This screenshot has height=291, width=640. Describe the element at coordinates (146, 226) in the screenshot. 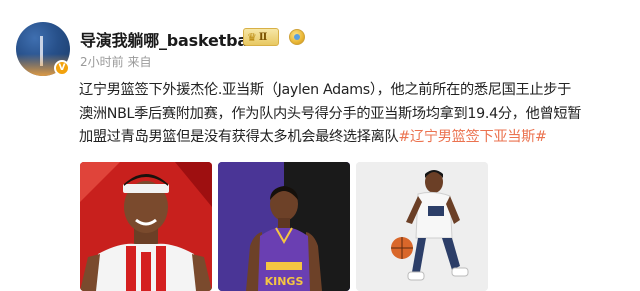

I see `photo-player-red-jersey` at that location.